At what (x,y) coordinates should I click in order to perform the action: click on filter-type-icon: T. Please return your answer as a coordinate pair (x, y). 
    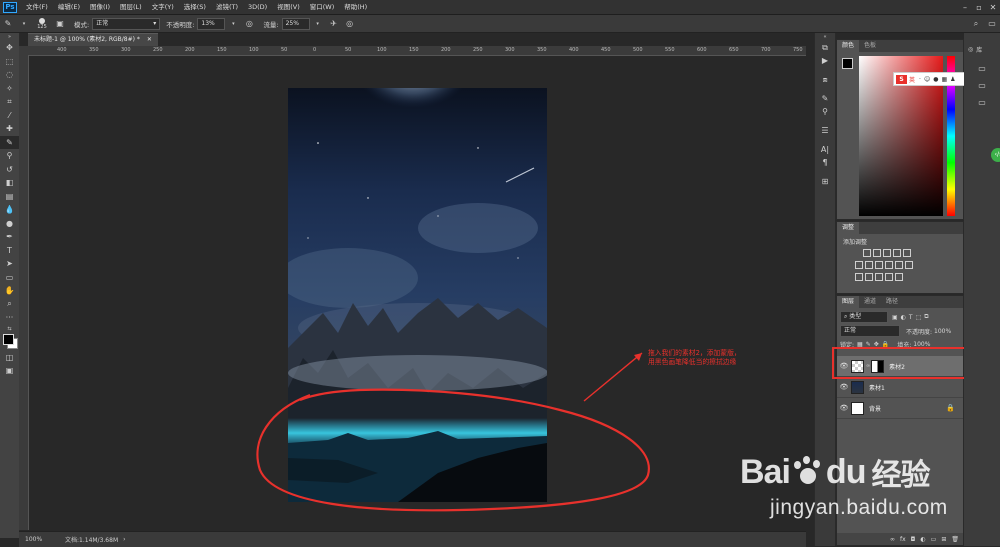
    Looking at the image, I should click on (911, 317).